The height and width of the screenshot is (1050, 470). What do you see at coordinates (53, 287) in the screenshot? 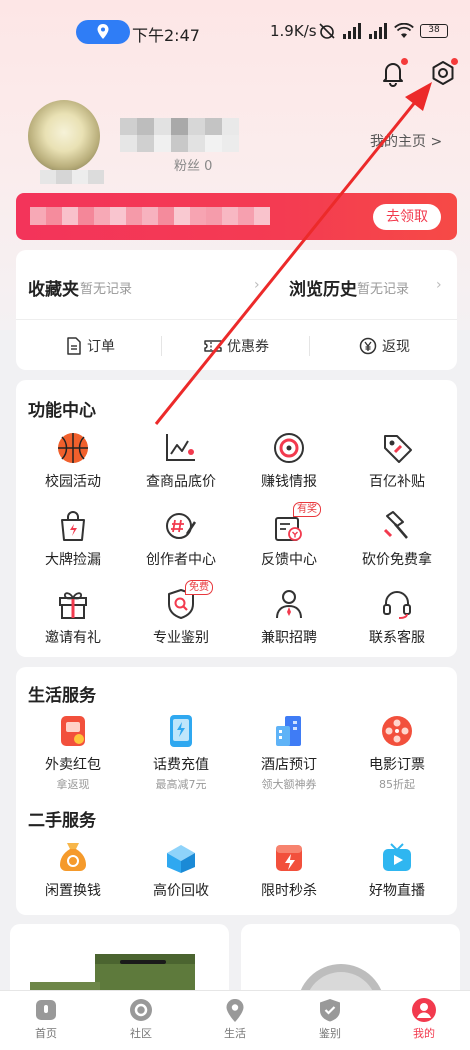
I see `collection-title: 收藏夹` at bounding box center [53, 287].